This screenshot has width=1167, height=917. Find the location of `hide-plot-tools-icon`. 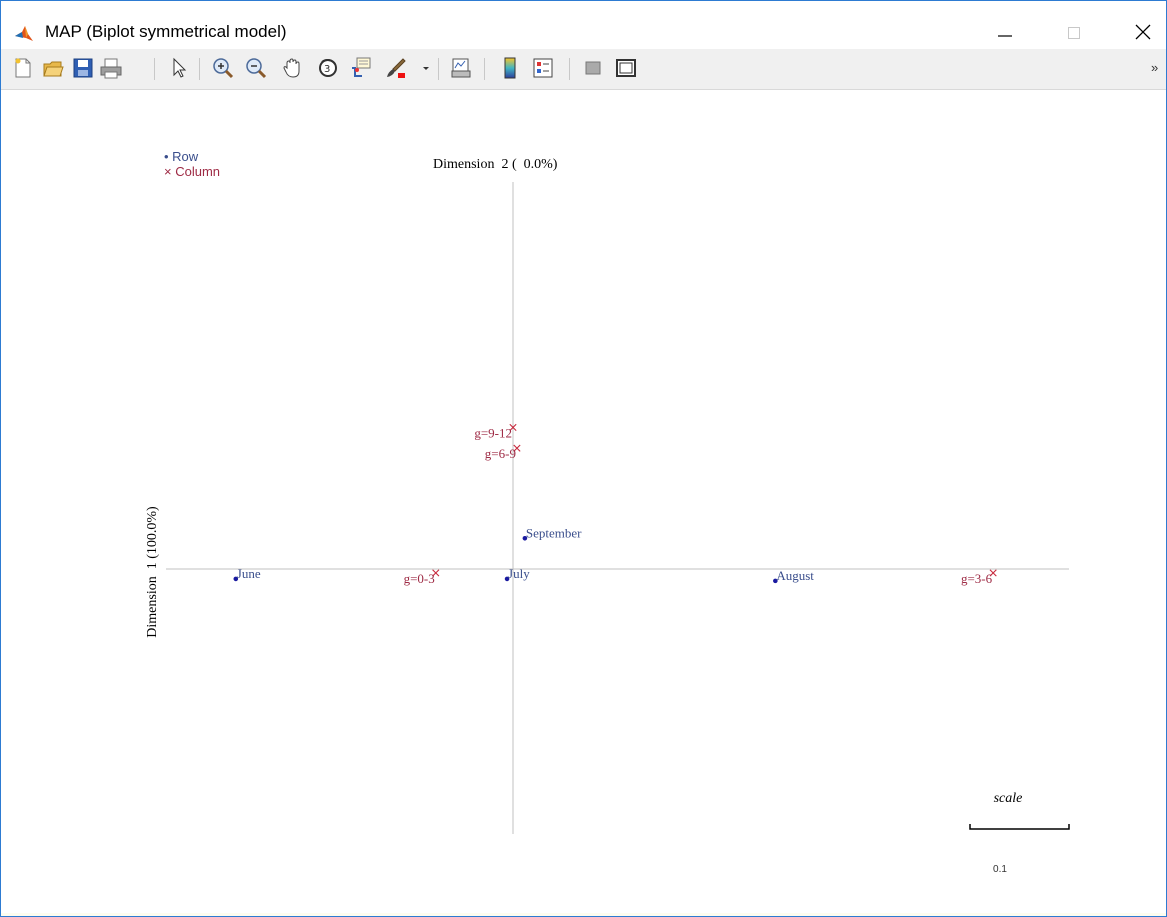

hide-plot-tools-icon is located at coordinates (593, 68).